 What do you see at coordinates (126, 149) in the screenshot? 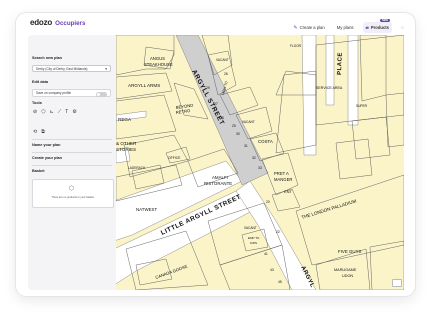
I see `svg-text: STORIES` at bounding box center [126, 149].